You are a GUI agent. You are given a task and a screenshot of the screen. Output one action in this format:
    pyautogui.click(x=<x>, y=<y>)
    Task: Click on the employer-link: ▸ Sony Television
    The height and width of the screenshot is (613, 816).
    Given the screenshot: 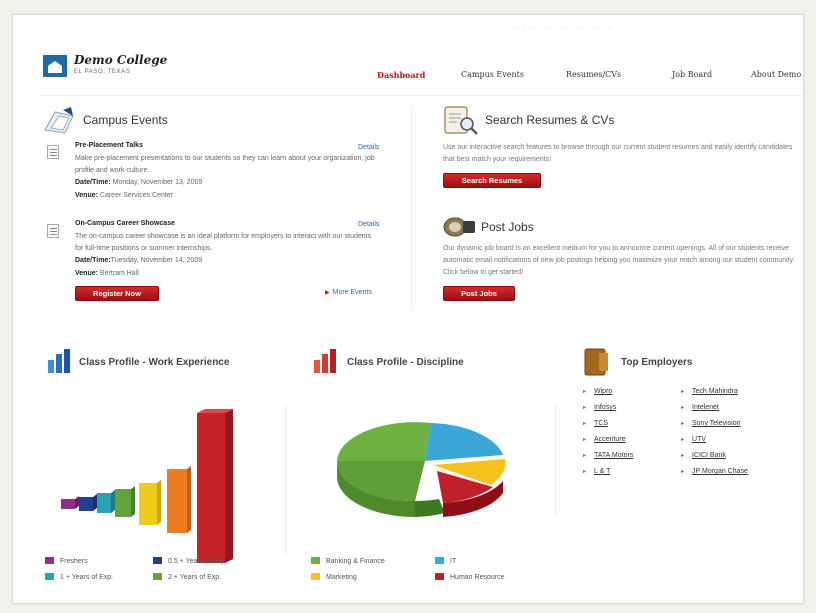 What is the action you would take?
    pyautogui.click(x=711, y=423)
    